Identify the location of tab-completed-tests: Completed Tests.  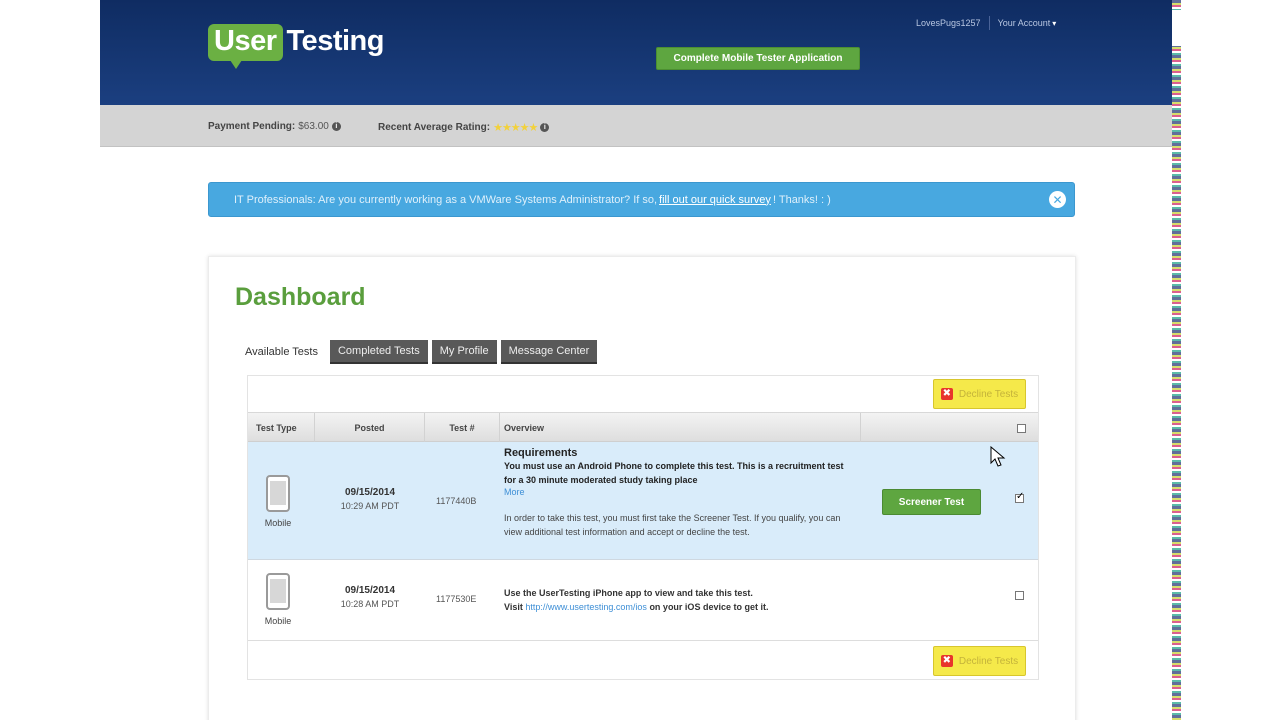
(378, 352).